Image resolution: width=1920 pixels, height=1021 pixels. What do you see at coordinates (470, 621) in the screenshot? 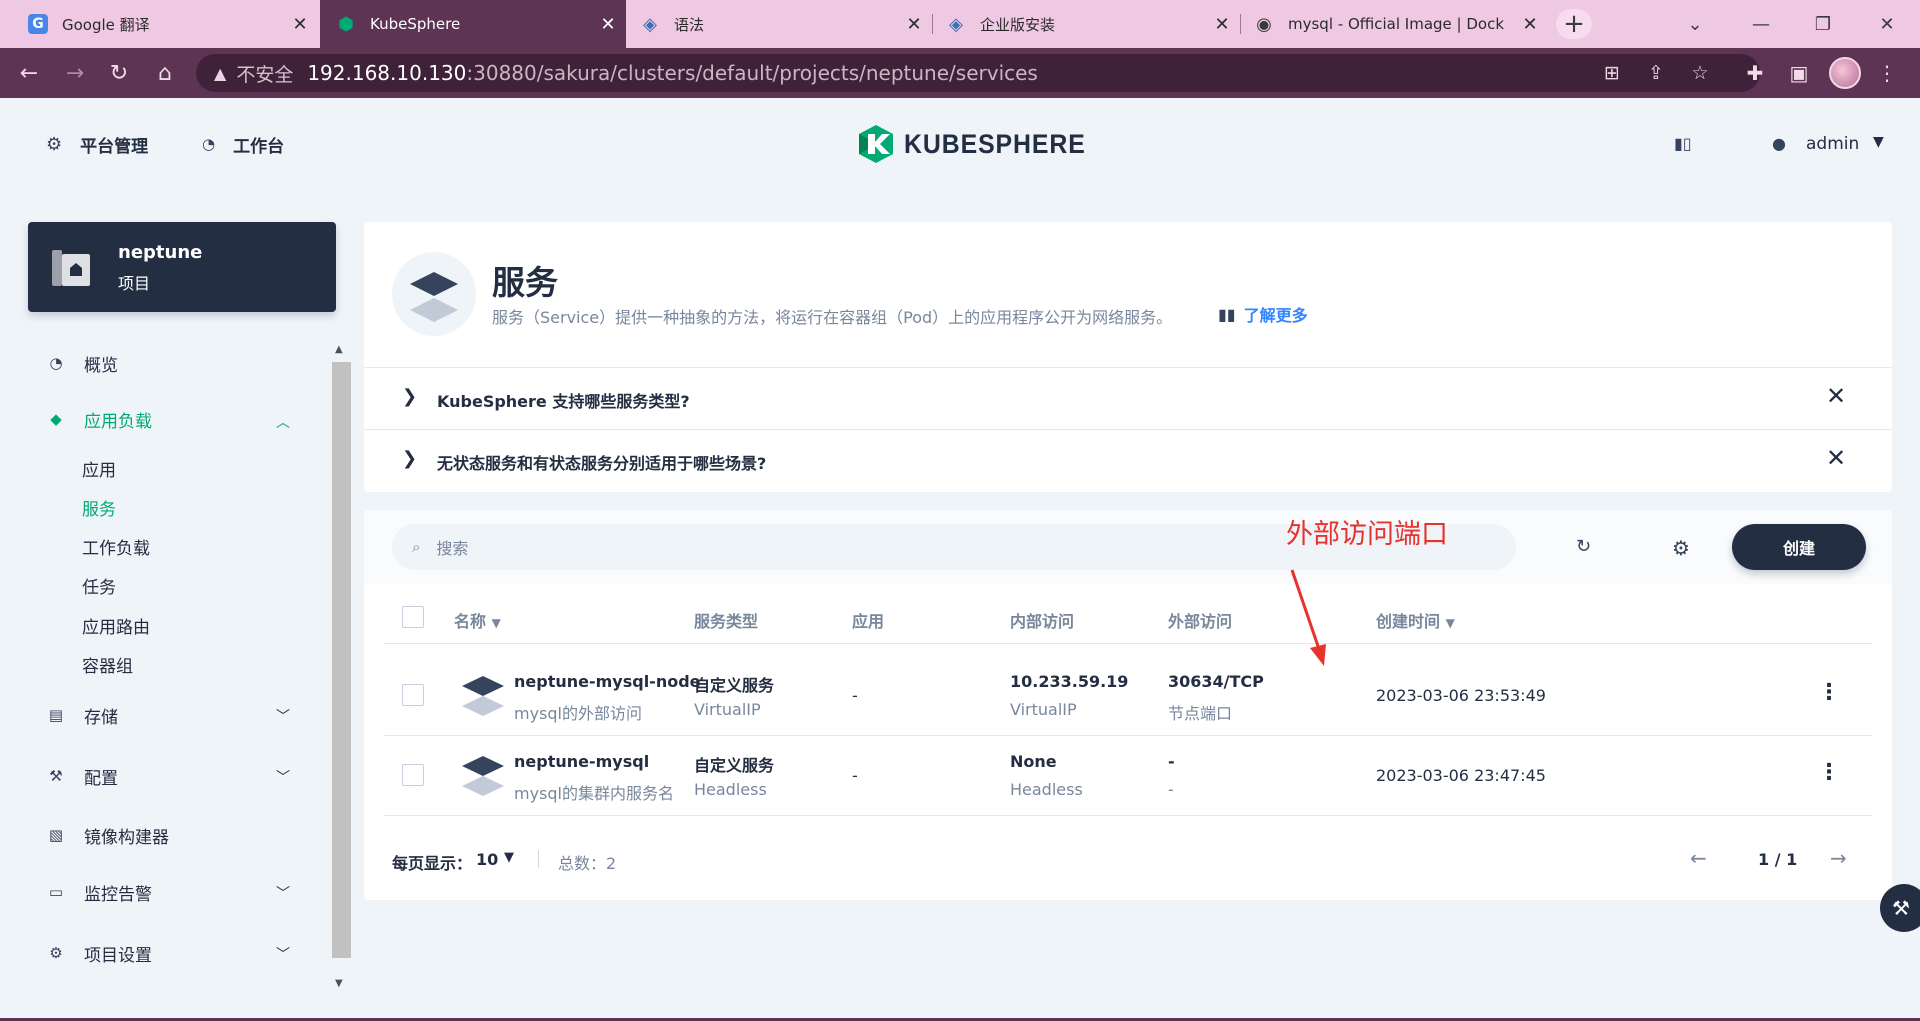
I see `column-label: 名称` at bounding box center [470, 621].